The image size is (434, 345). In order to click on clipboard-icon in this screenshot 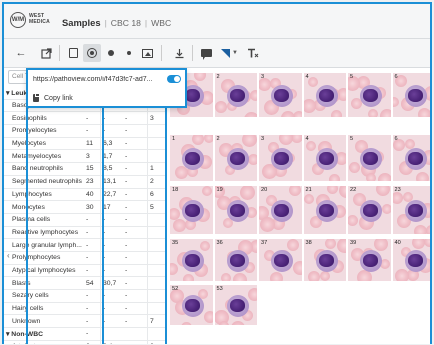, I will do `click(36, 97)`.